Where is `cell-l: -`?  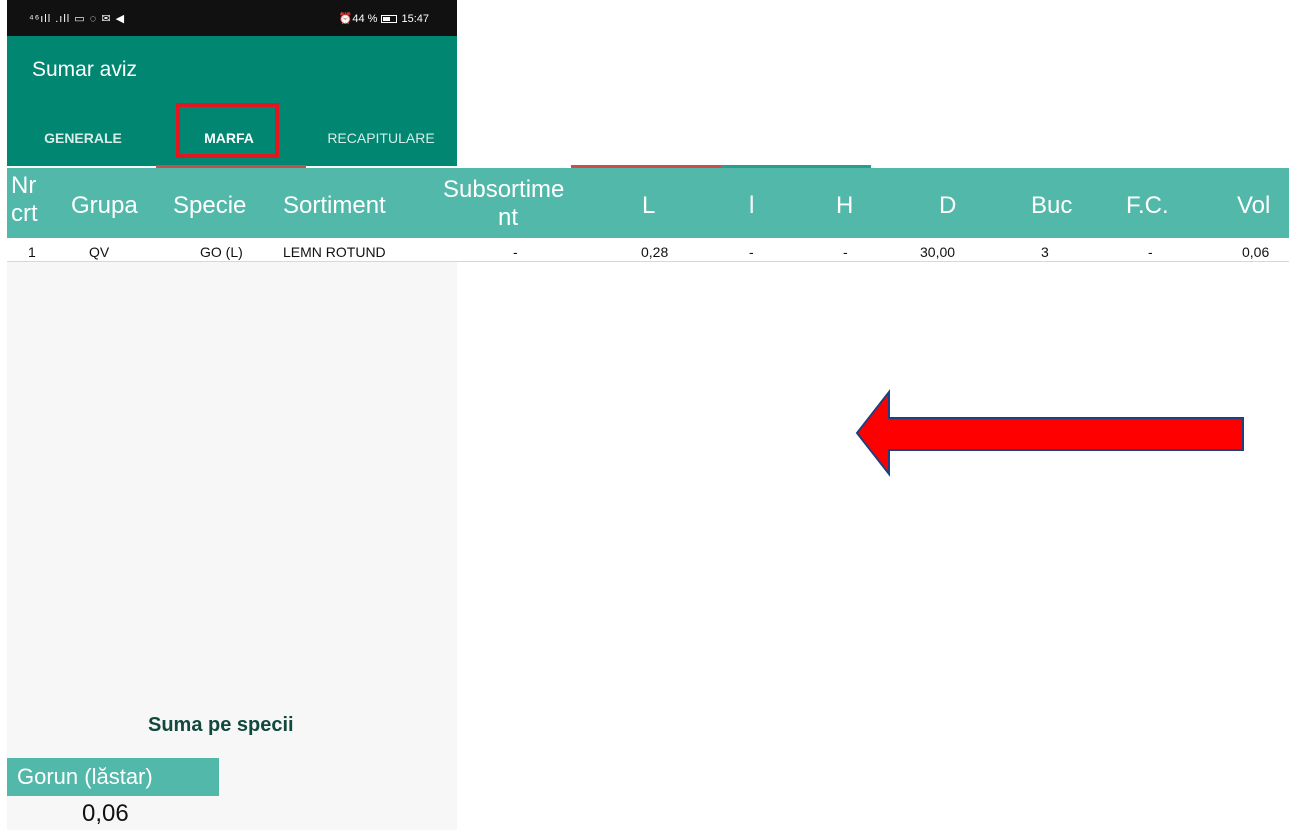
cell-l: - is located at coordinates (751, 252).